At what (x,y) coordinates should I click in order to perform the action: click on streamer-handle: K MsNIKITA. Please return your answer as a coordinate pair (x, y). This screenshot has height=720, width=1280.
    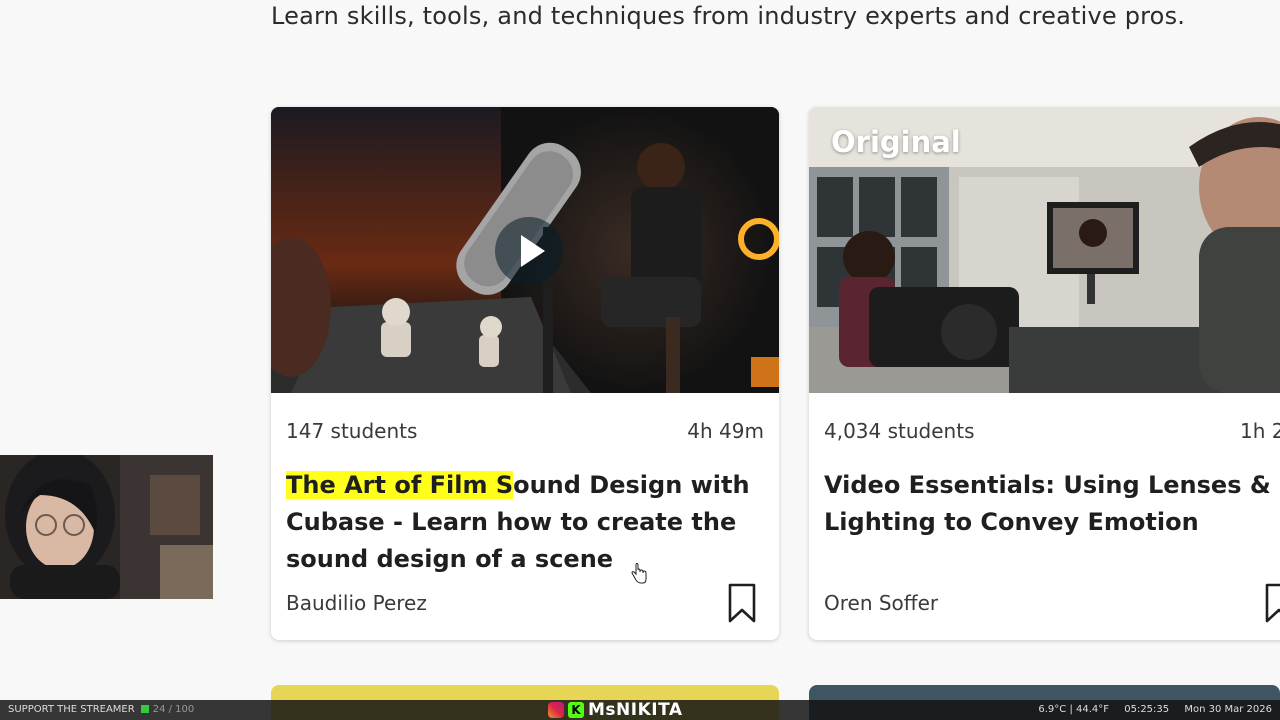
    Looking at the image, I should click on (615, 710).